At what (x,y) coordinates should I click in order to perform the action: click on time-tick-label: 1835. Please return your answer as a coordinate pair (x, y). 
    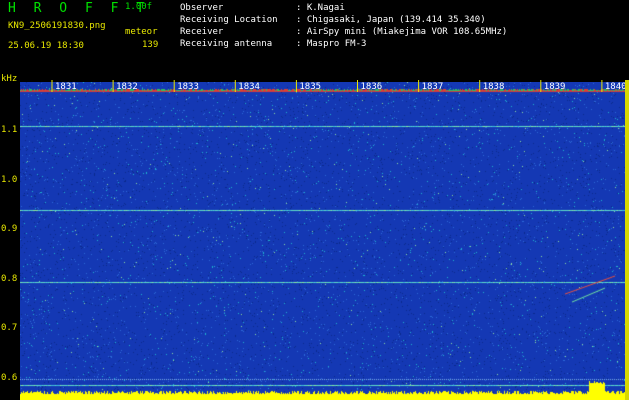
    Looking at the image, I should click on (310, 87).